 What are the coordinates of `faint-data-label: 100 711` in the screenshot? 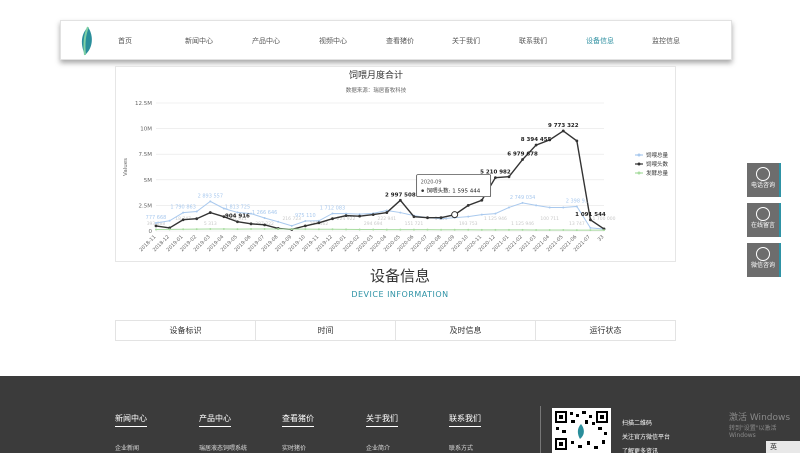 It's located at (549, 219).